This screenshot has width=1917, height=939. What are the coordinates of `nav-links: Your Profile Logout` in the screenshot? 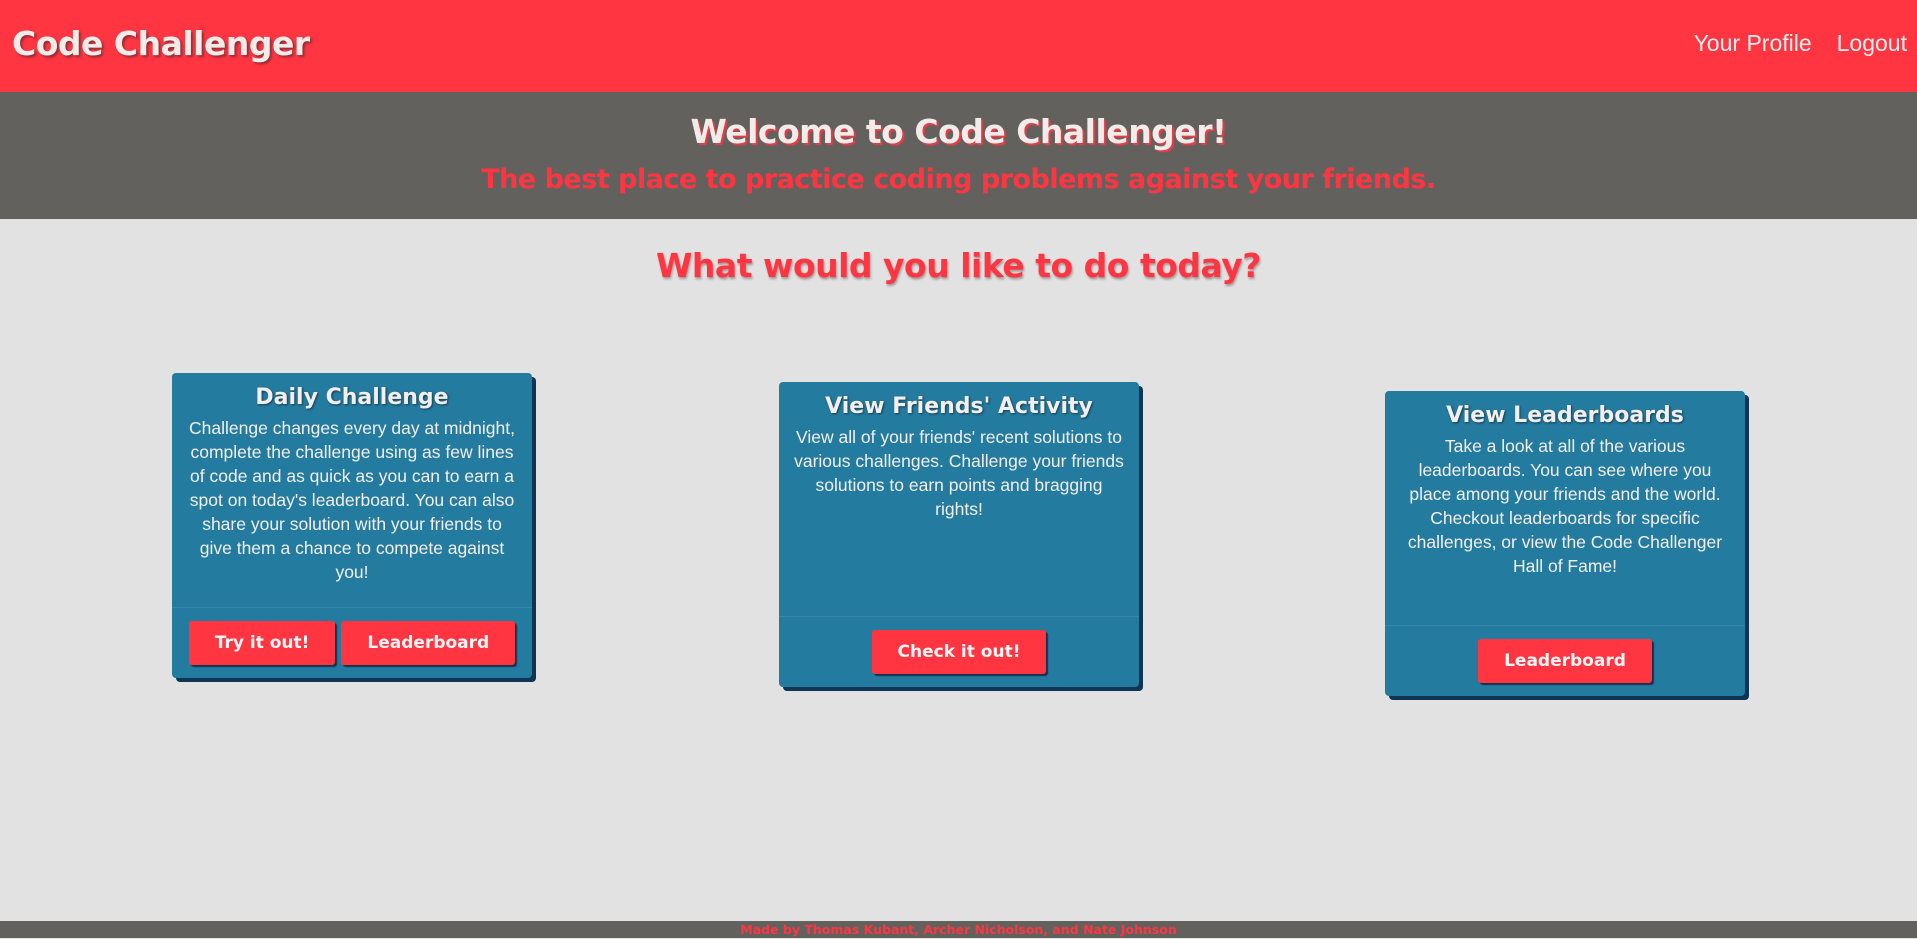 It's located at (1800, 43).